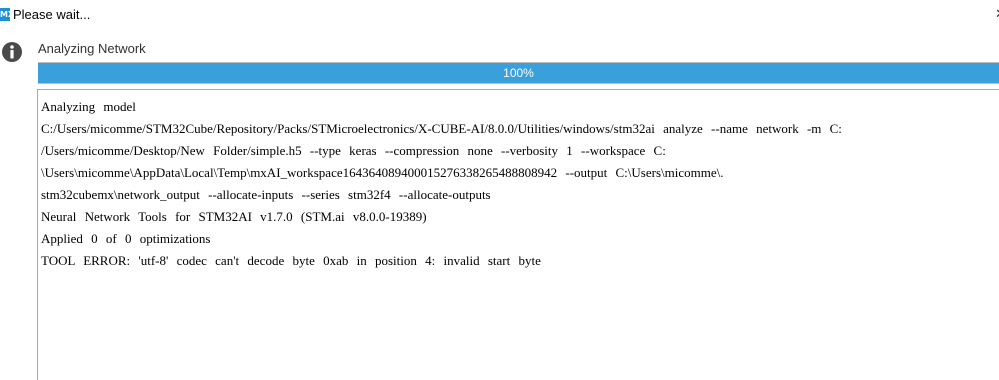  What do you see at coordinates (88, 106) in the screenshot?
I see `log-line: Analyzing model` at bounding box center [88, 106].